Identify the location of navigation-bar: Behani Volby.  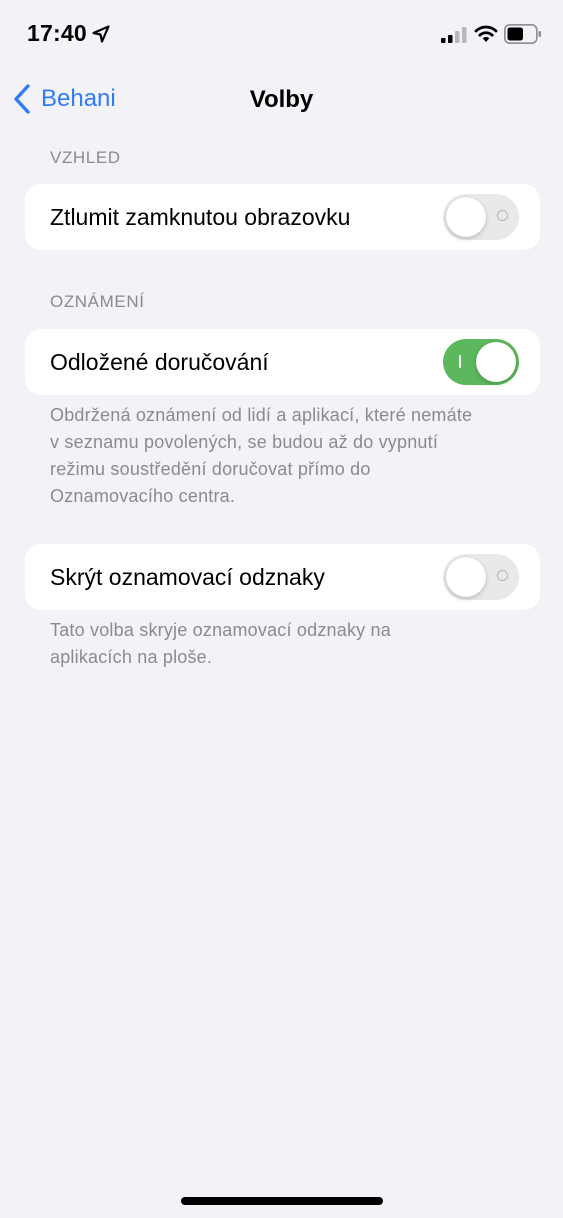
(281, 100).